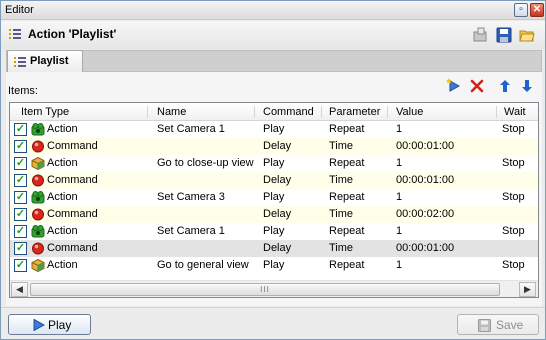 The width and height of the screenshot is (546, 340). What do you see at coordinates (510, 325) in the screenshot?
I see `save-label: Save` at bounding box center [510, 325].